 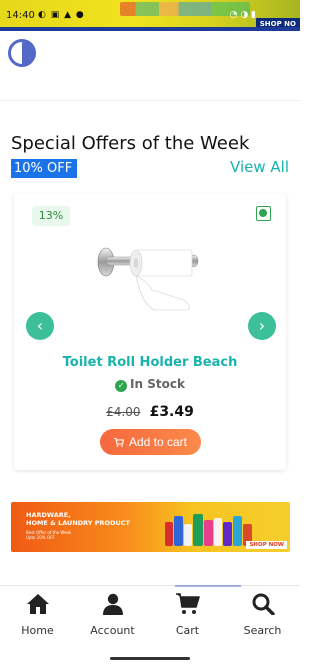 I want to click on product-image, so click(x=151, y=279).